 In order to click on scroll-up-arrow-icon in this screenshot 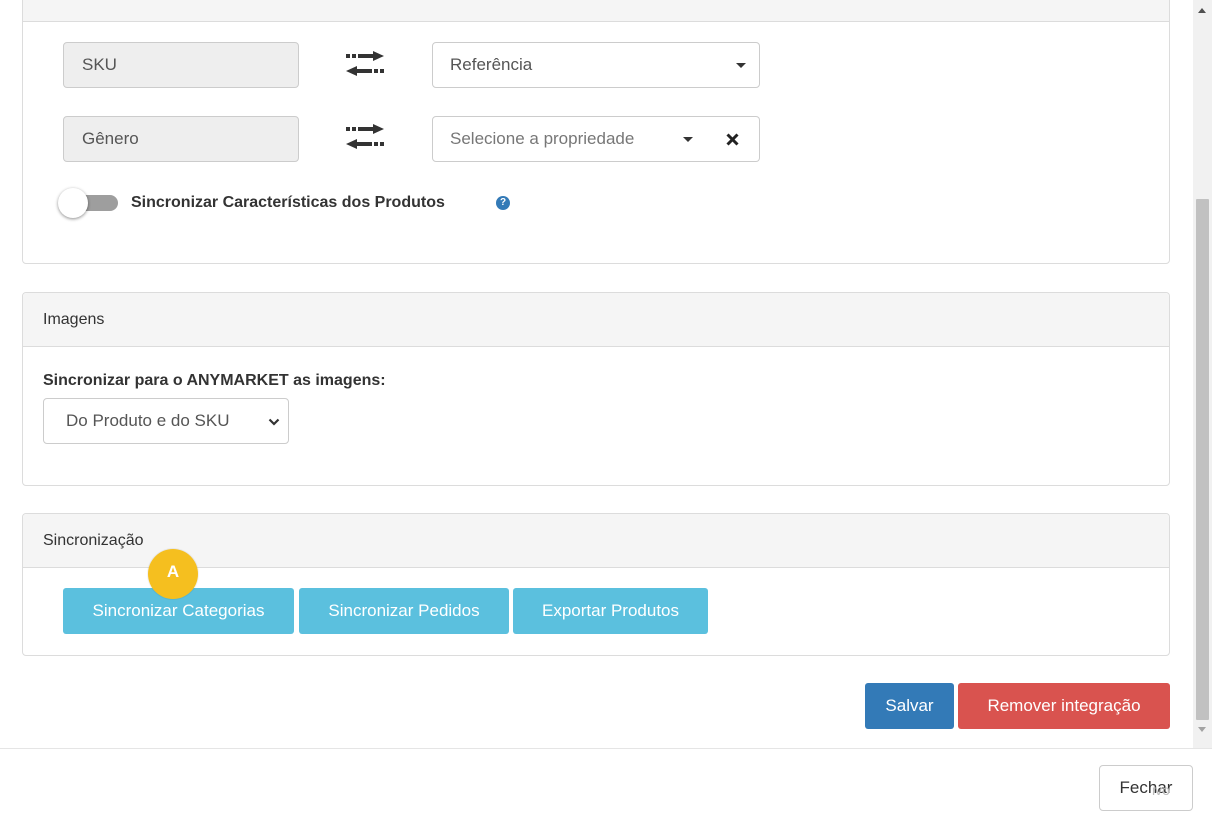, I will do `click(1202, 10)`.